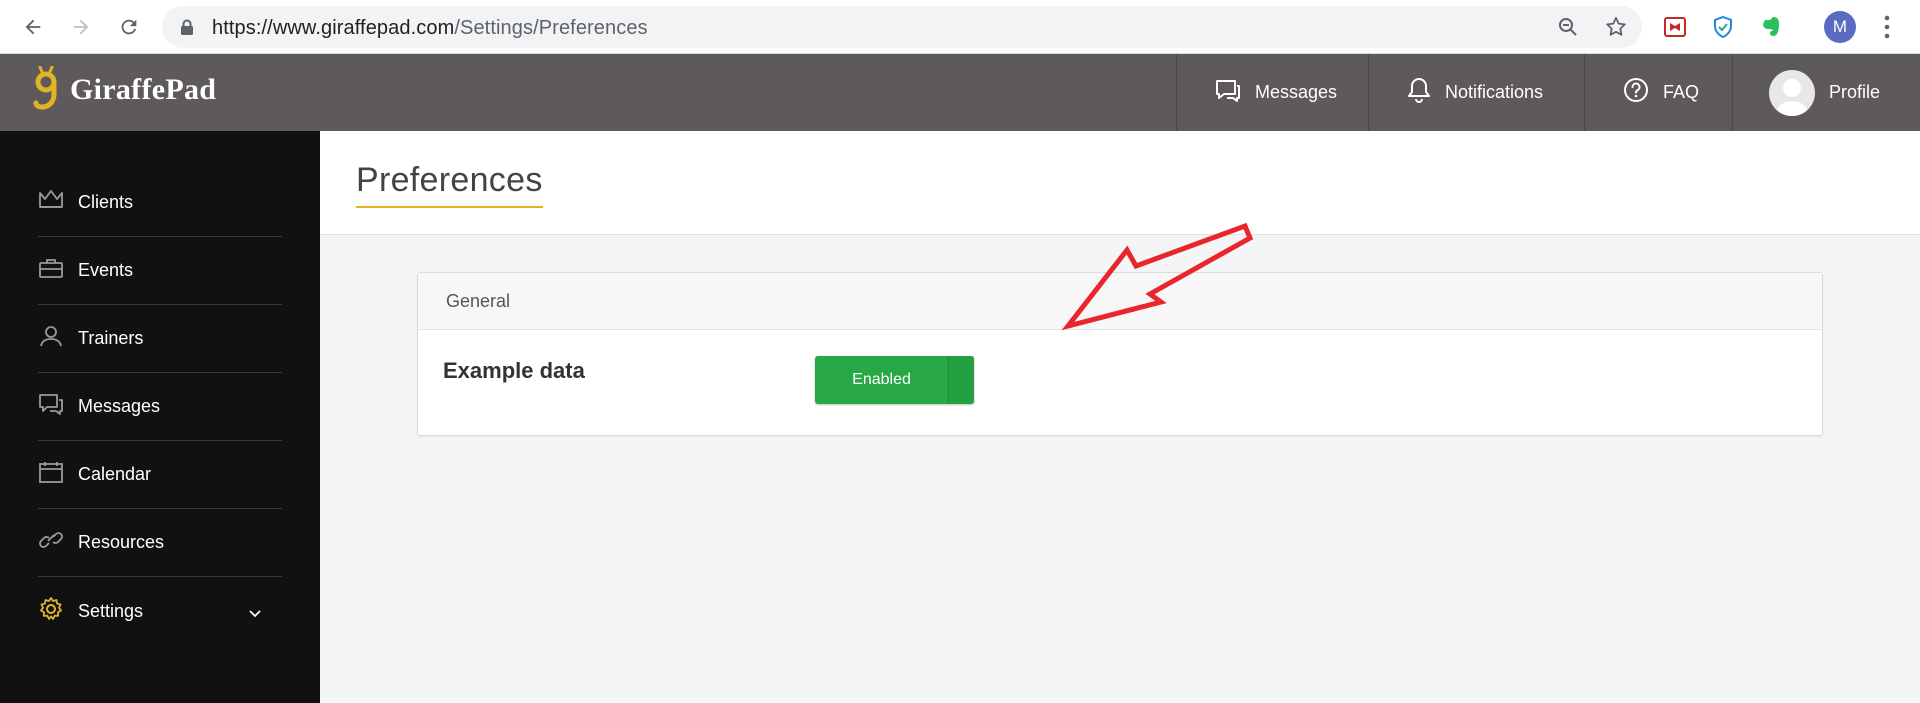  Describe the element at coordinates (1296, 92) in the screenshot. I see `header-messages-label: Messages` at that location.